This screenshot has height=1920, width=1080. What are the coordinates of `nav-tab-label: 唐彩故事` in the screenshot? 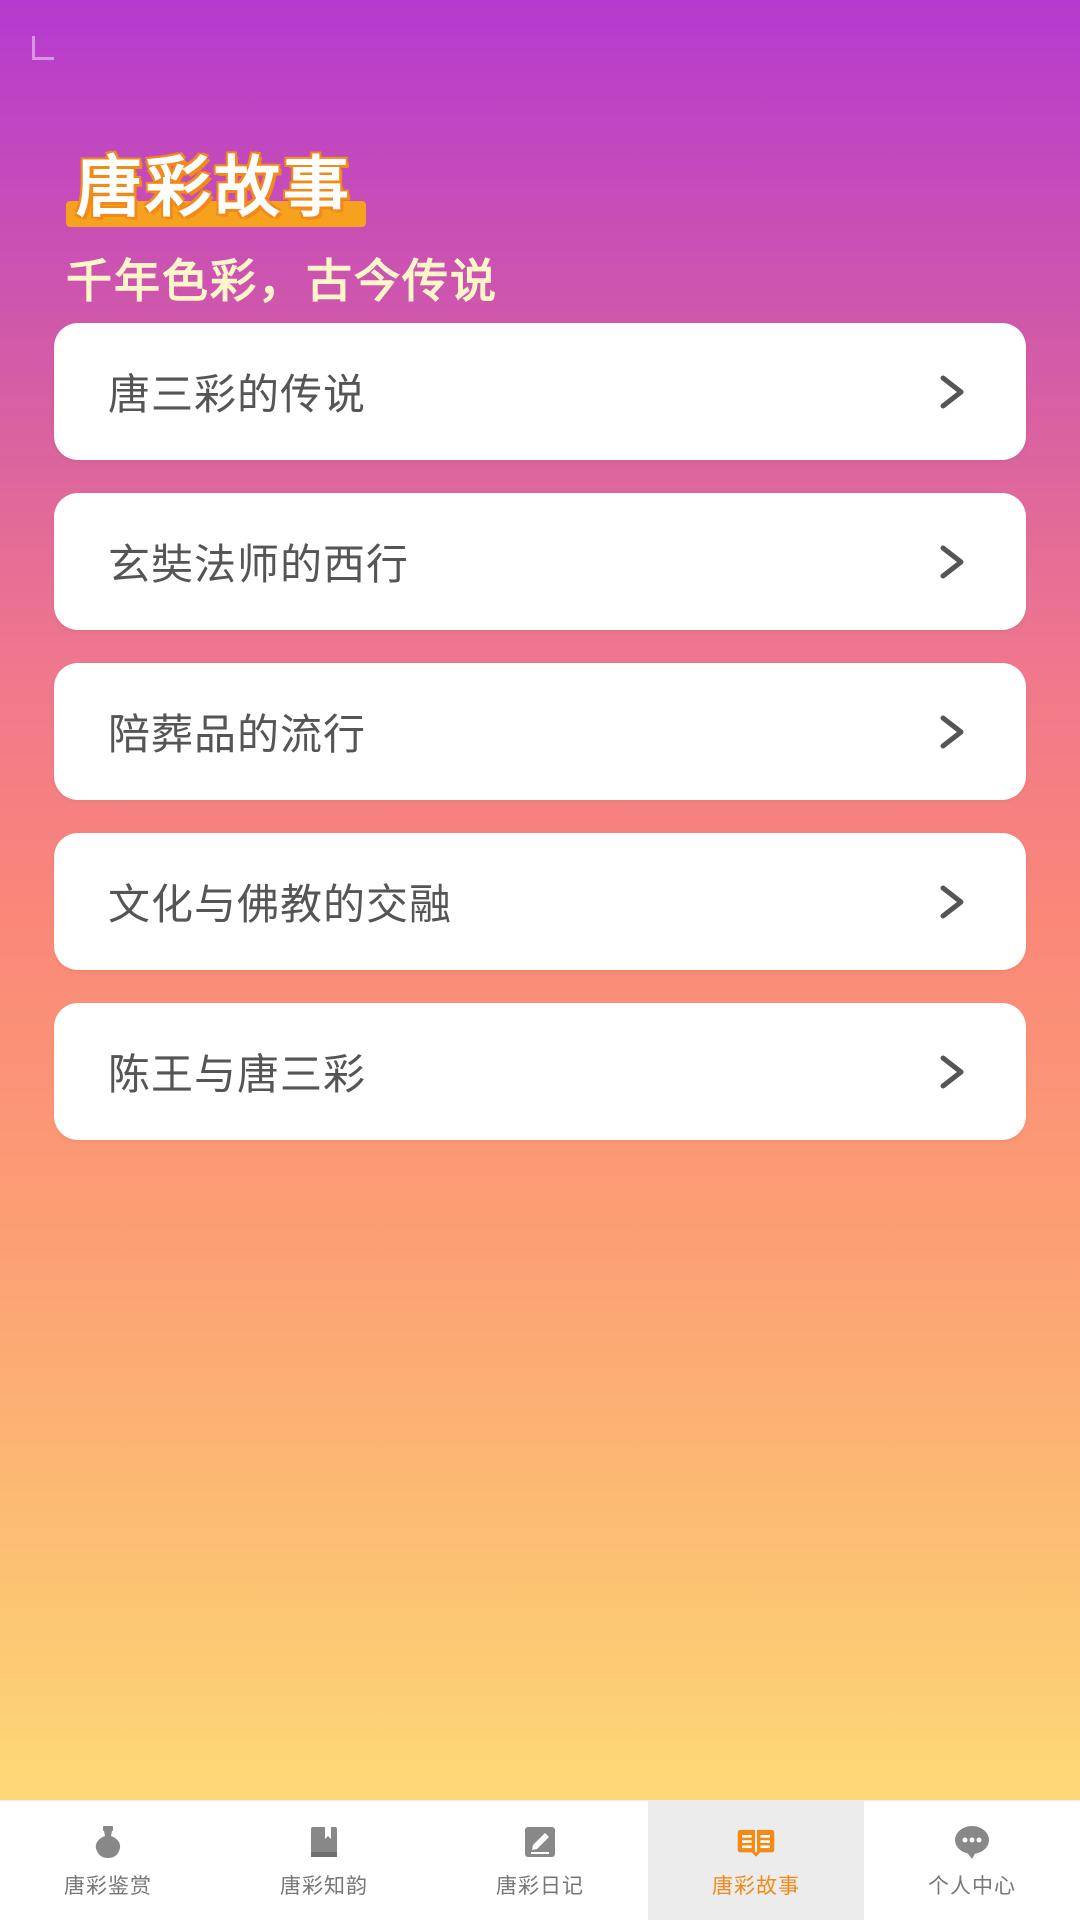 It's located at (756, 1885).